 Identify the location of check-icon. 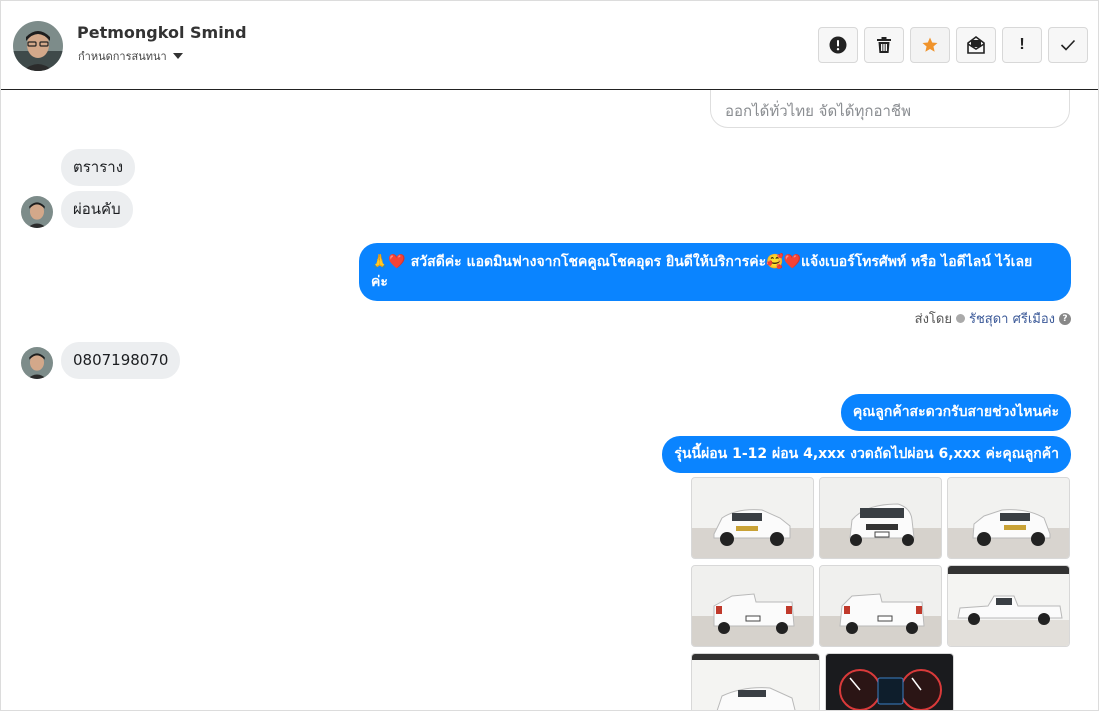
(1068, 45).